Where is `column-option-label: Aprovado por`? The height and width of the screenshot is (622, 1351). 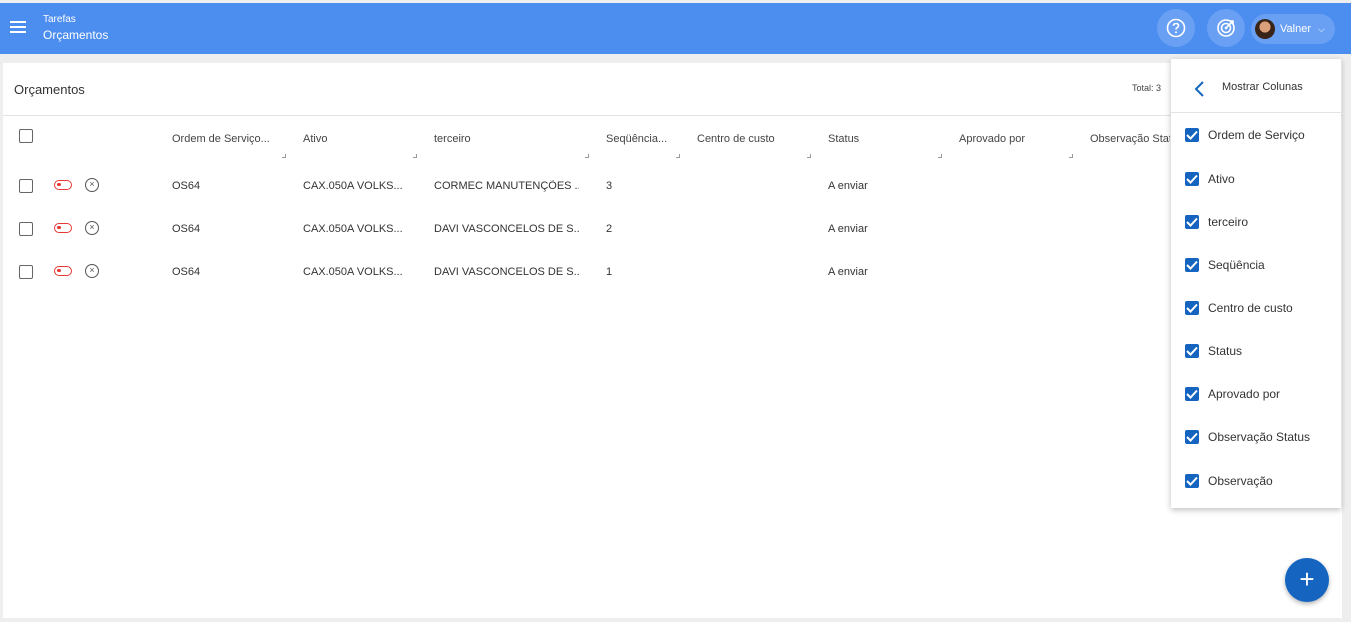 column-option-label: Aprovado por is located at coordinates (1244, 394).